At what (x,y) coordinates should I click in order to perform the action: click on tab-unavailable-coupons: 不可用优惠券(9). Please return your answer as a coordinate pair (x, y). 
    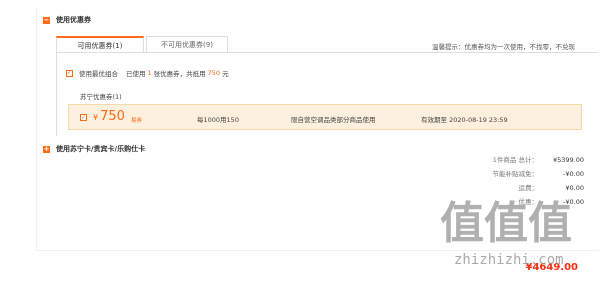
    Looking at the image, I should click on (187, 44).